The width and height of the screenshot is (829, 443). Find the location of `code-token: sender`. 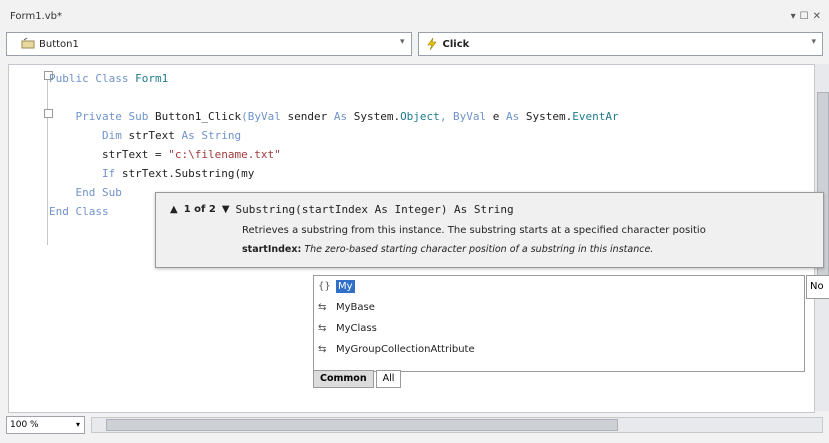

code-token: sender is located at coordinates (307, 116).